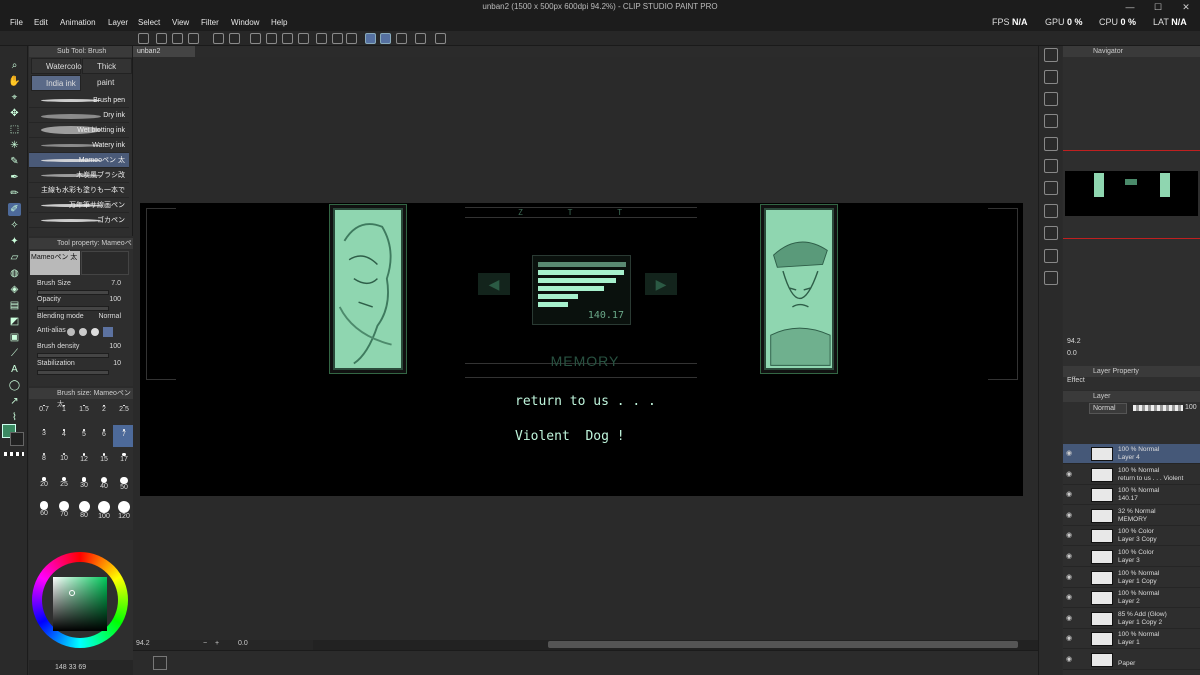 This screenshot has height=675, width=1200. What do you see at coordinates (14, 385) in the screenshot?
I see `balloon-tool-icon: ◯` at bounding box center [14, 385].